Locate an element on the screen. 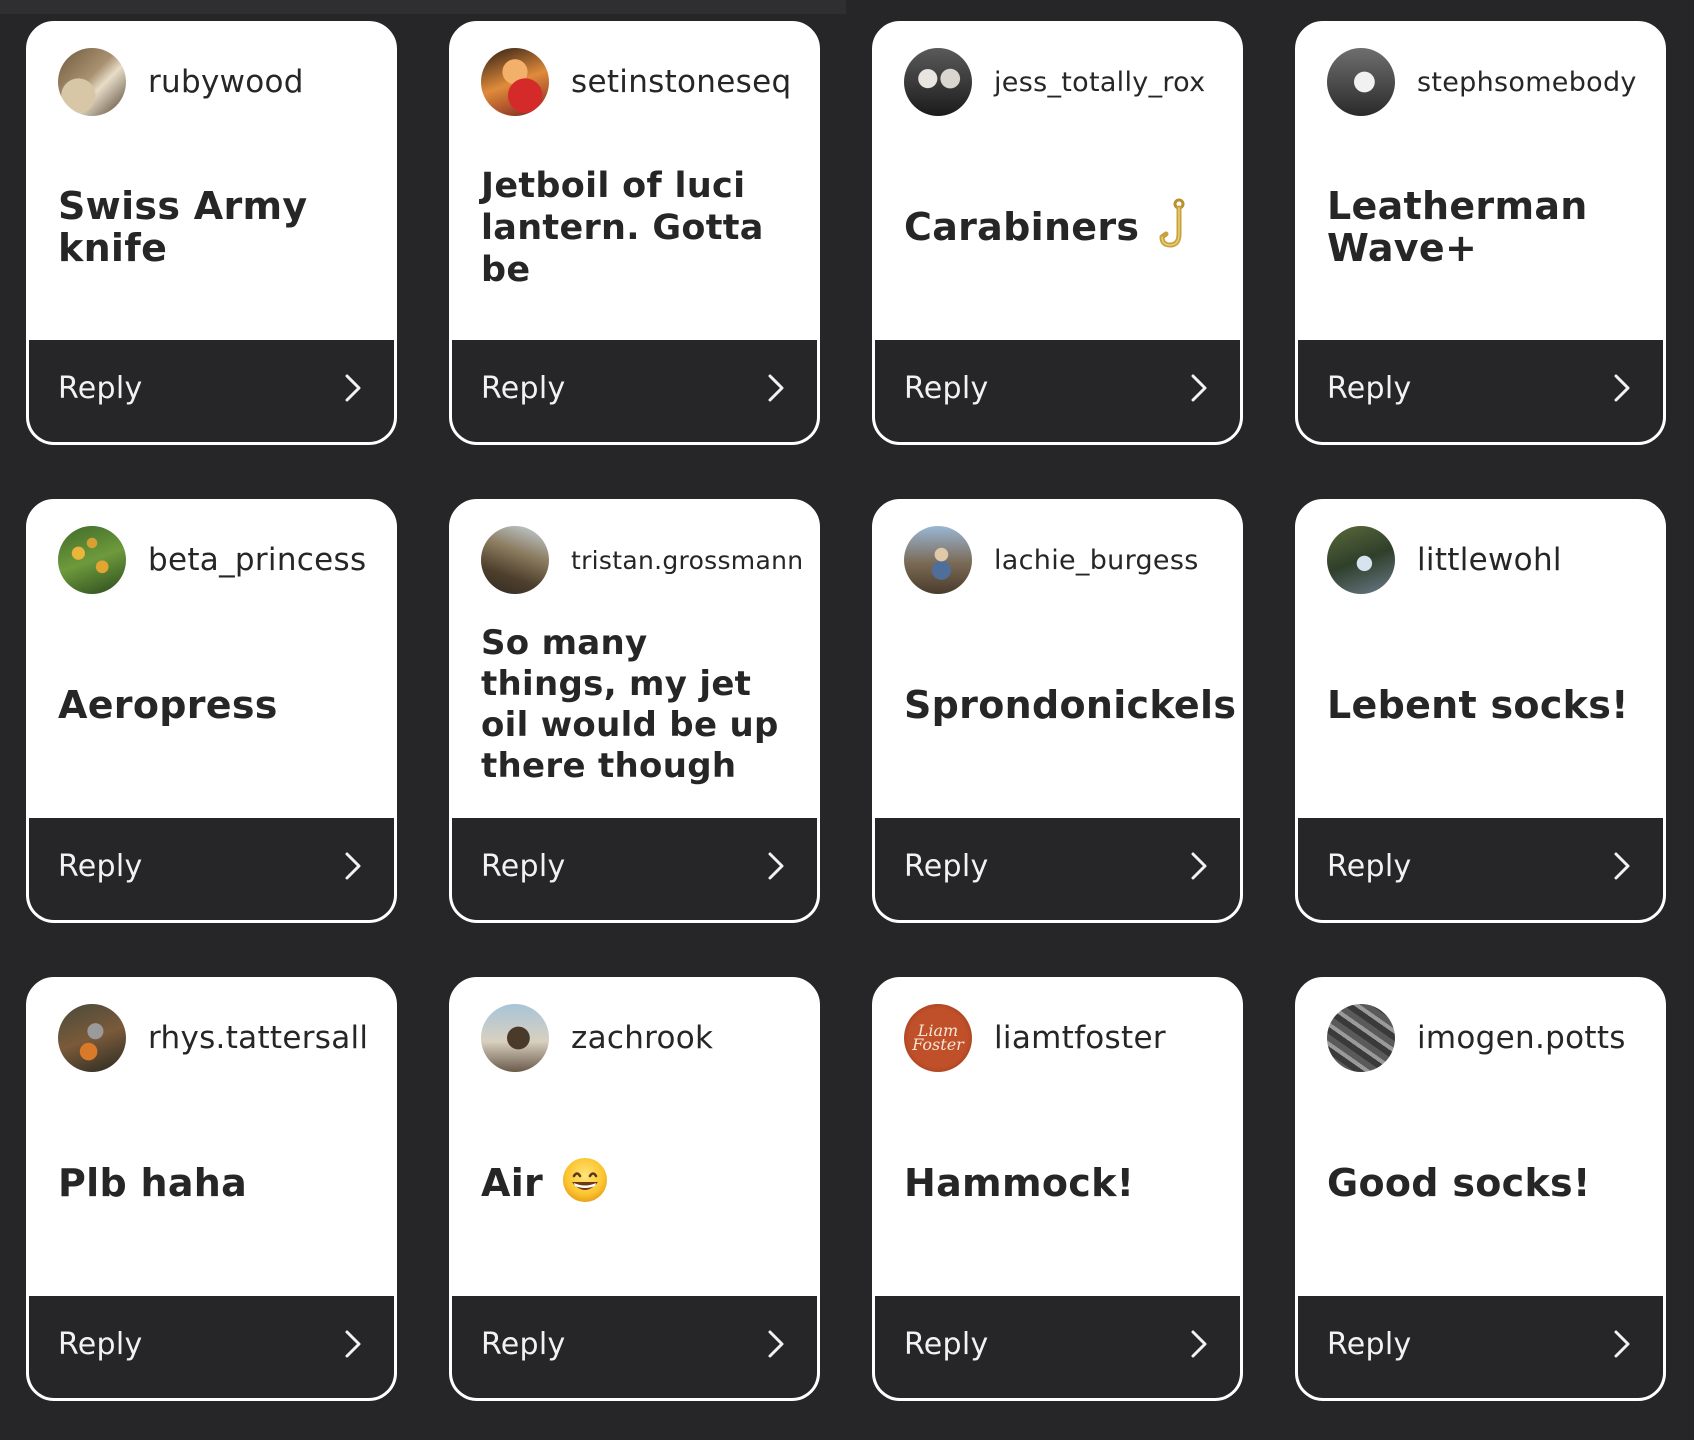 The width and height of the screenshot is (1694, 1440). avatar-logo: Liam Foster is located at coordinates (938, 1037).